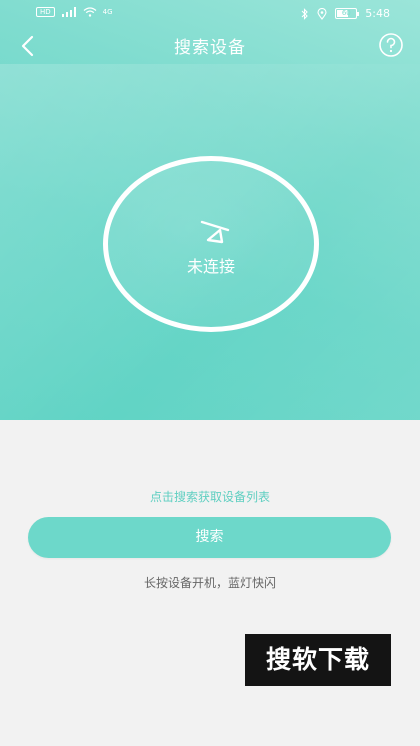  I want to click on page-title: 搜索设备, so click(210, 48).